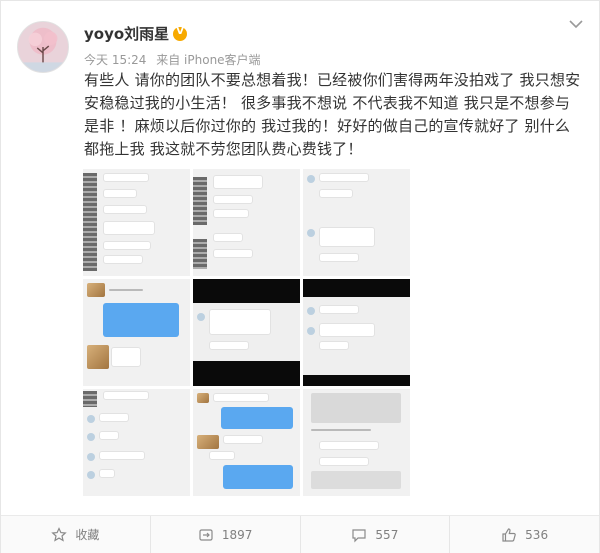  I want to click on post-meta: 今天 15:24 来自 iPhone客户端, so click(175, 59).